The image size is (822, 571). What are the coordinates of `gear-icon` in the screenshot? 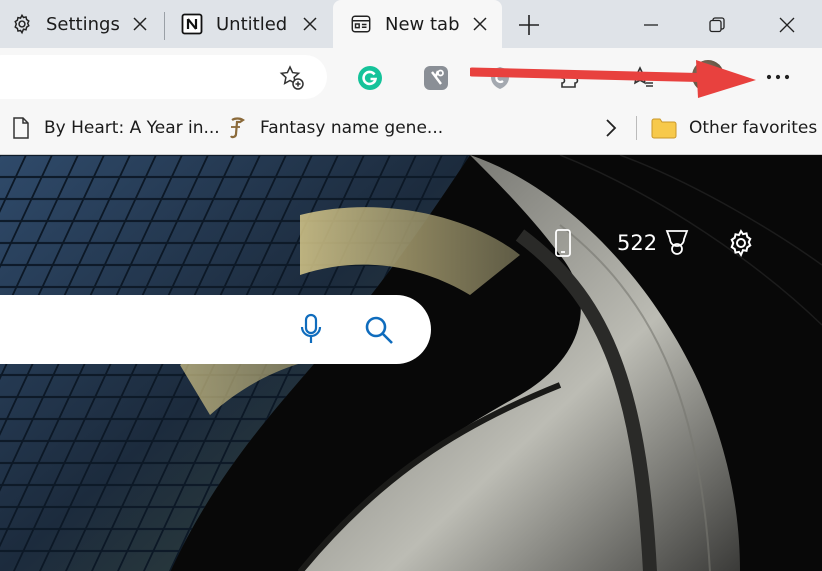 It's located at (22, 24).